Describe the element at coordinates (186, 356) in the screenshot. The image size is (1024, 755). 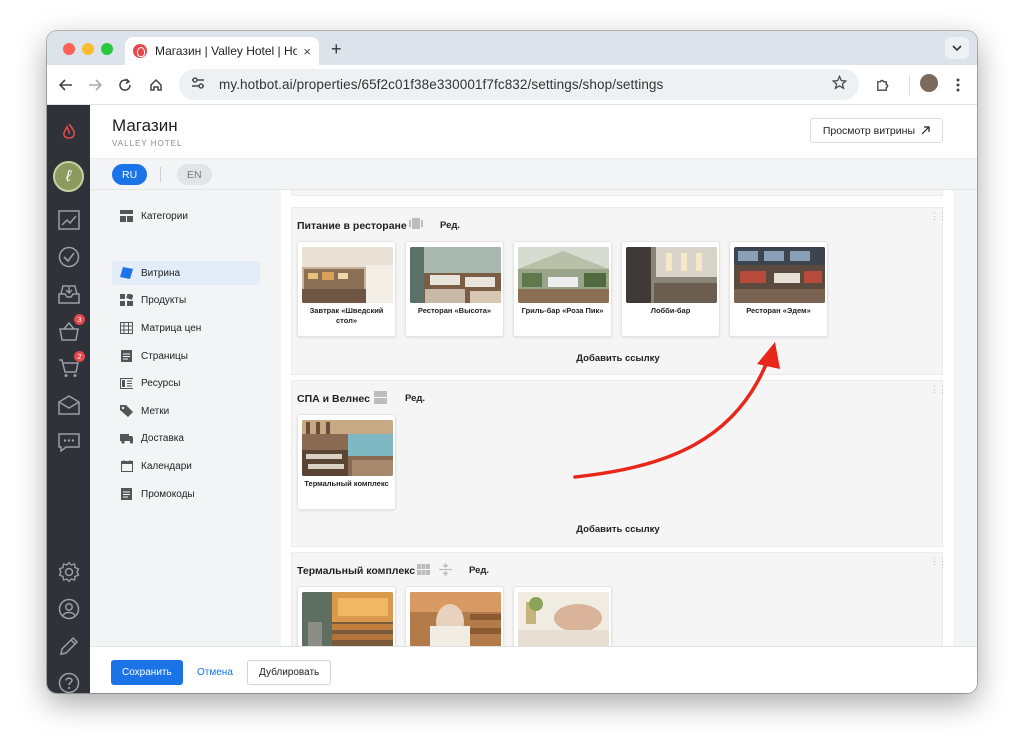
I see `sidebar-item-pages: Страницы` at that location.